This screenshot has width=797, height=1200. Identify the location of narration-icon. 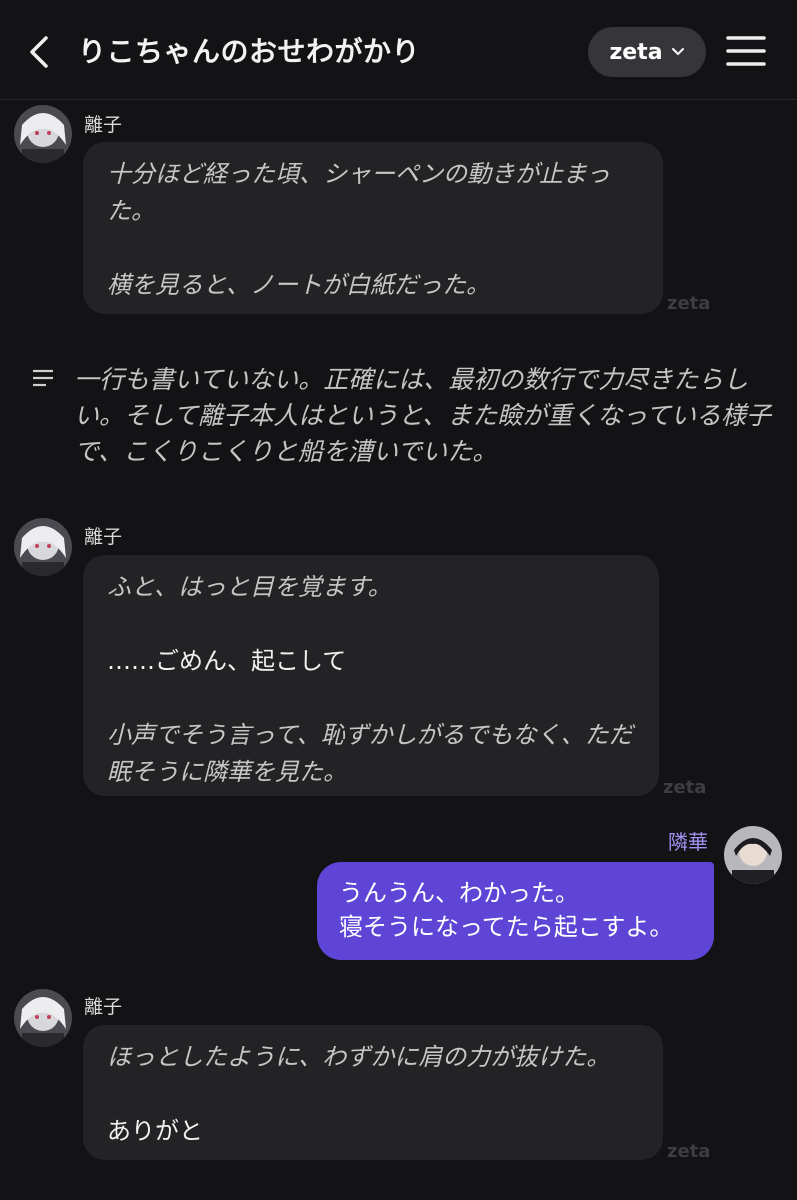
(43, 378).